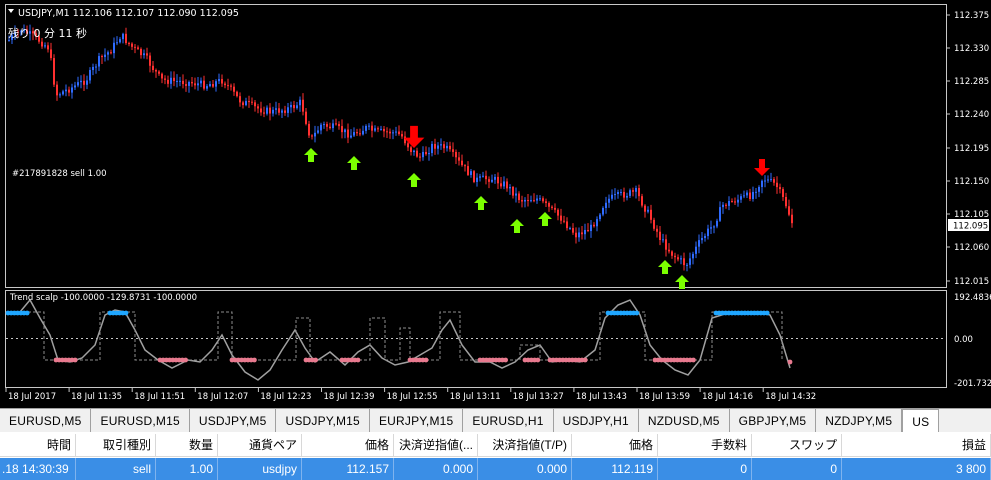 This screenshot has height=480, width=991. What do you see at coordinates (32, 397) in the screenshot?
I see `time-label: 18 Jul 2017` at bounding box center [32, 397].